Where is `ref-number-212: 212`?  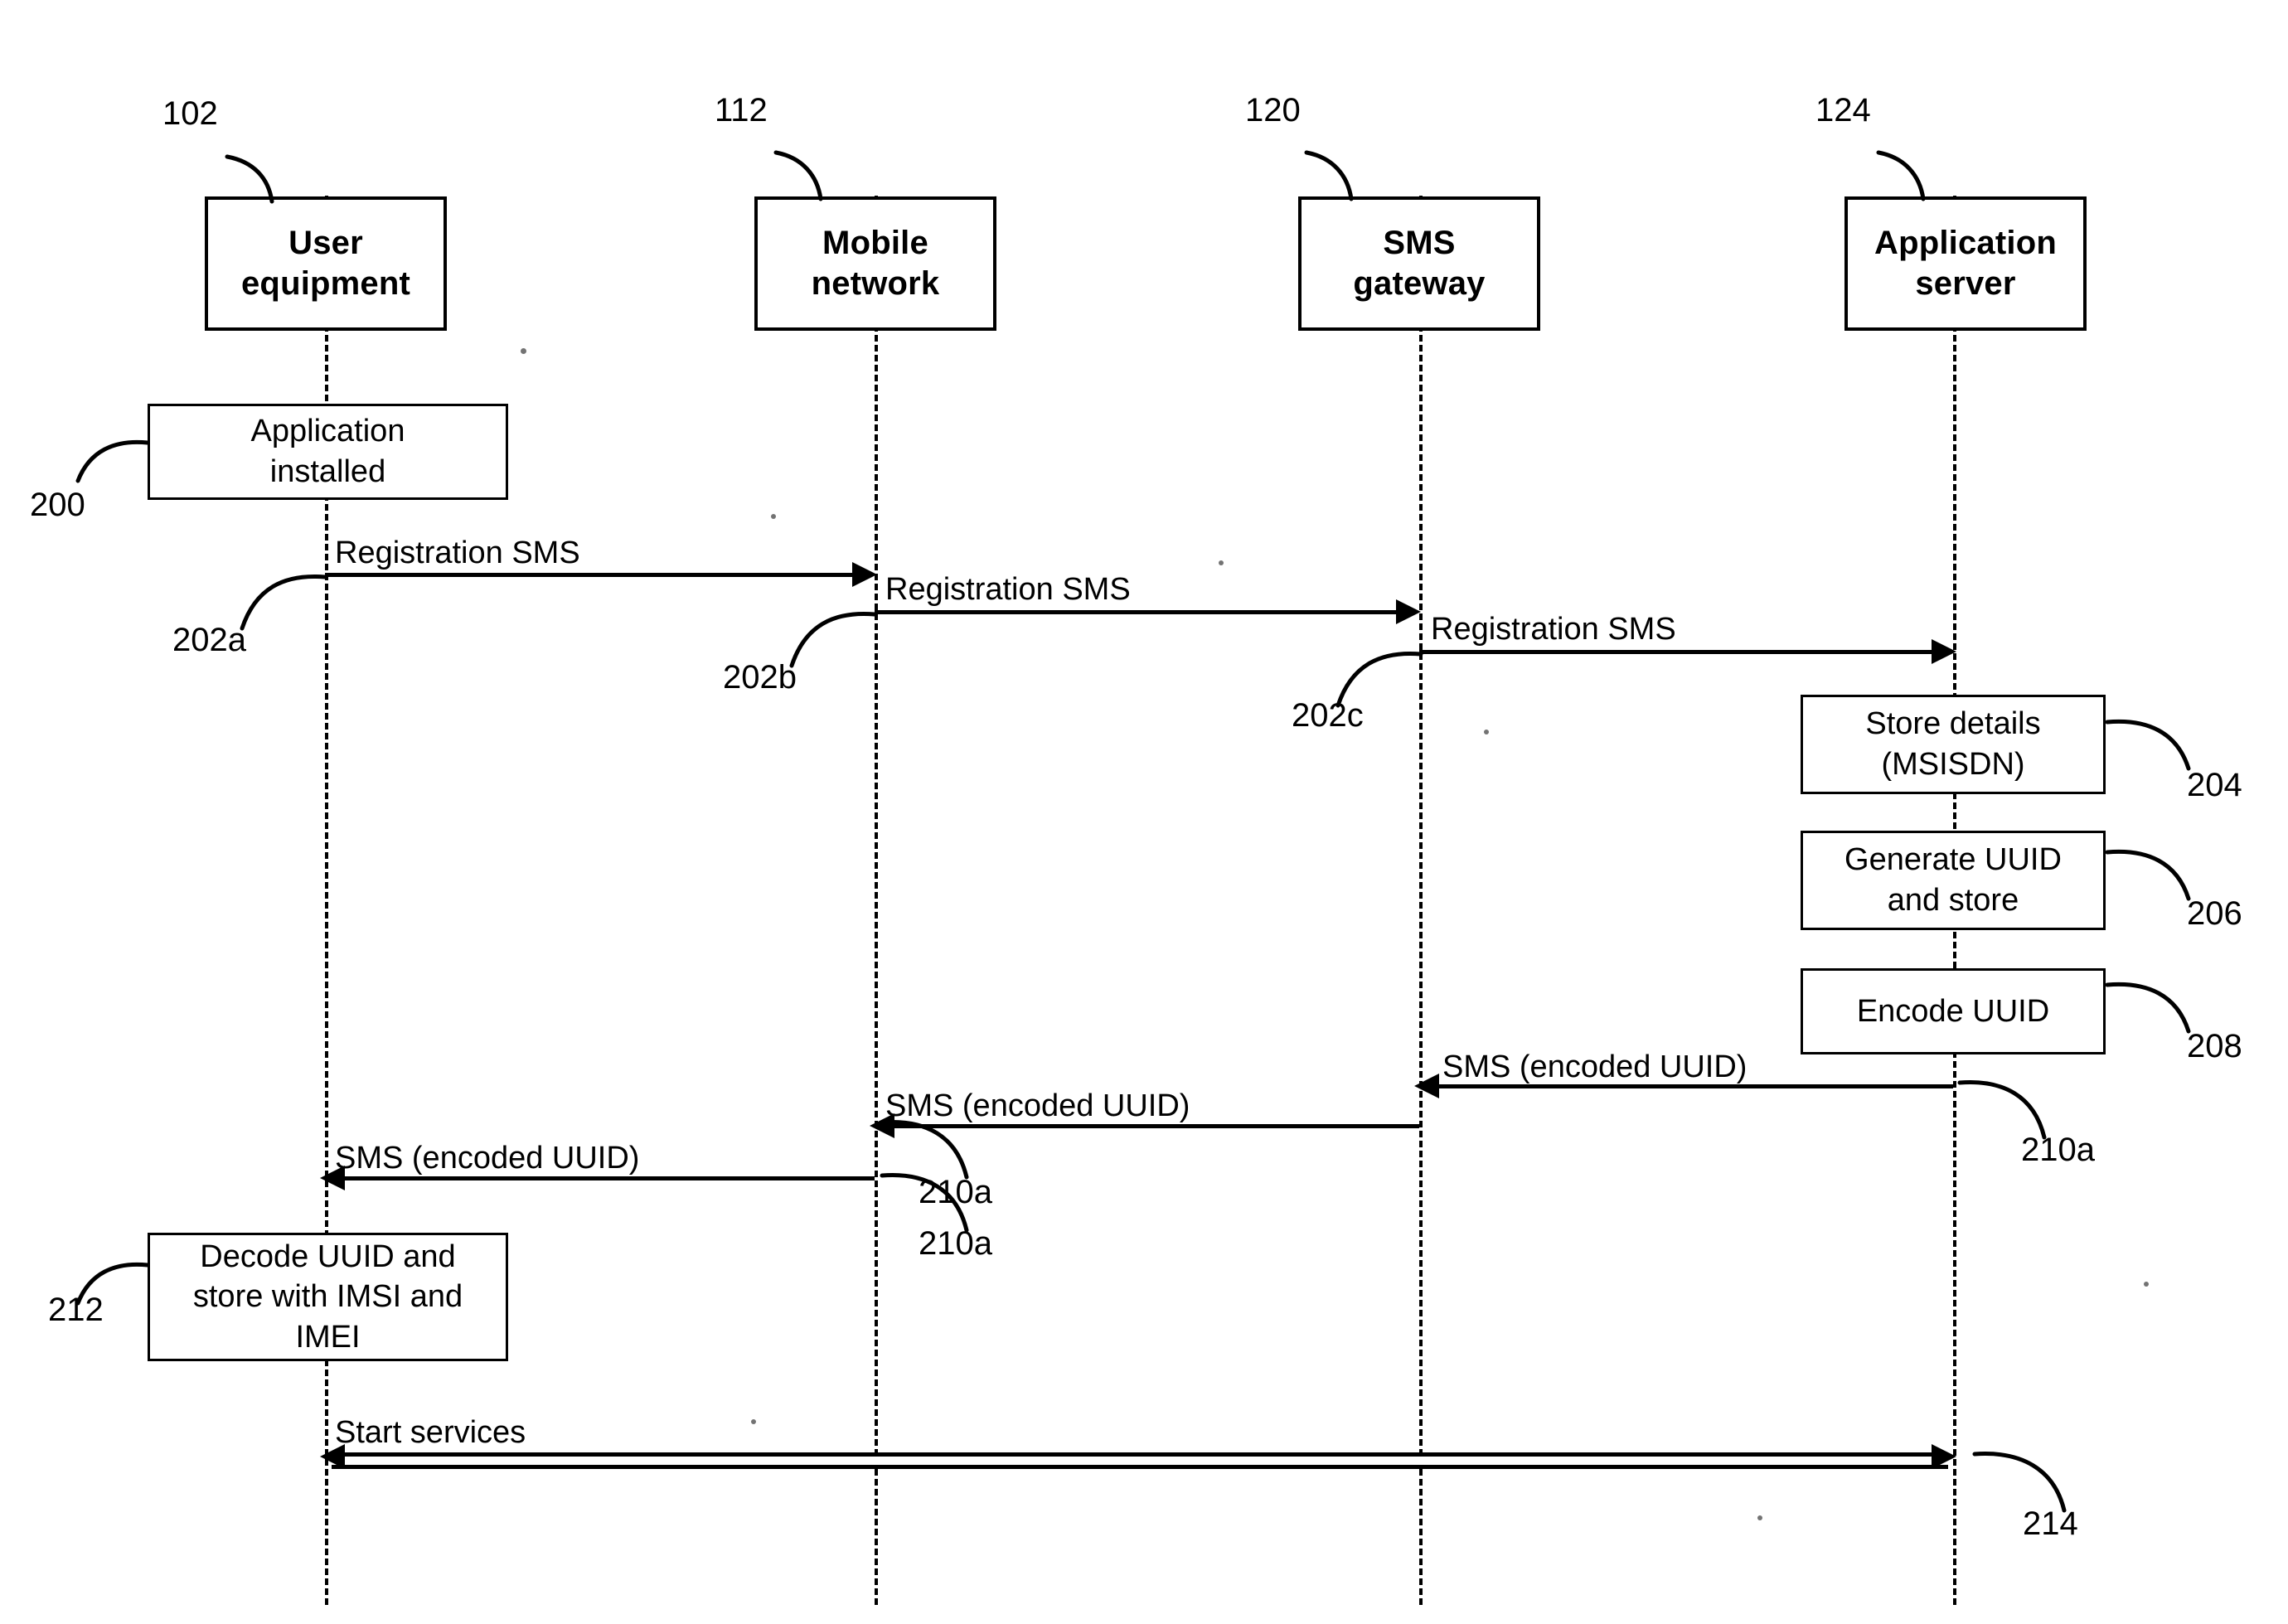
ref-number-212: 212 is located at coordinates (76, 1310).